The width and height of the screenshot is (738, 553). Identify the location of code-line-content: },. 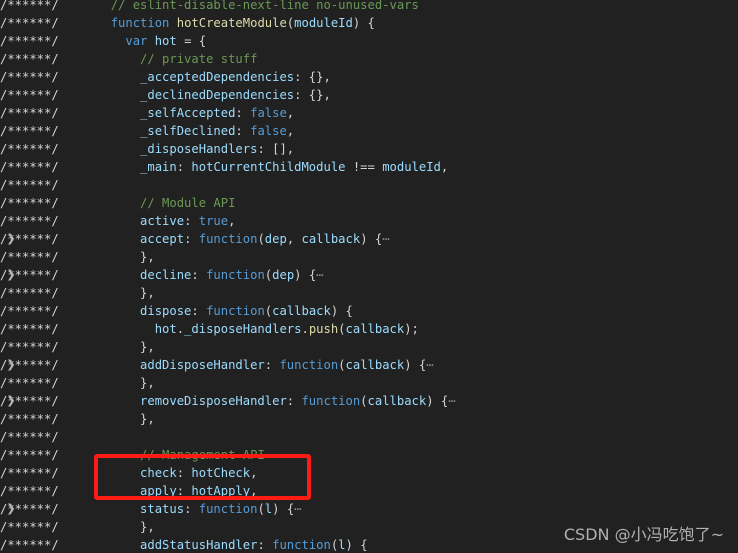
(125, 293).